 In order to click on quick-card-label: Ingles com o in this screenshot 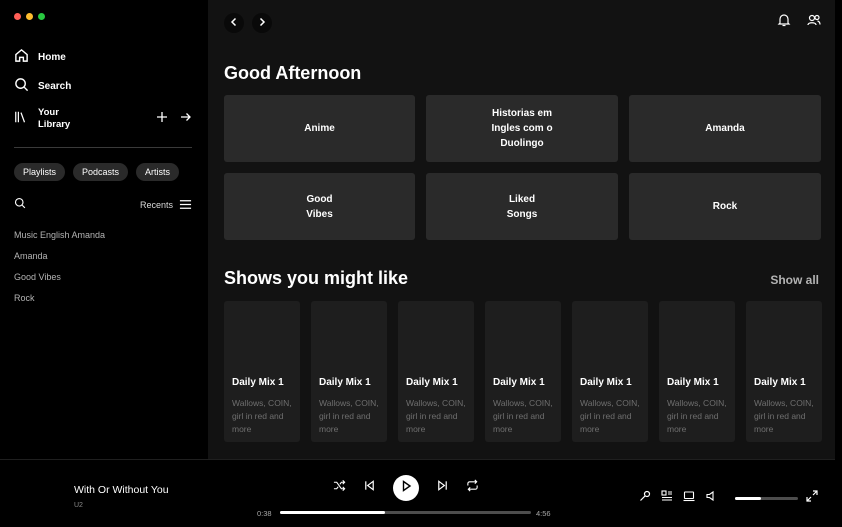, I will do `click(522, 128)`.